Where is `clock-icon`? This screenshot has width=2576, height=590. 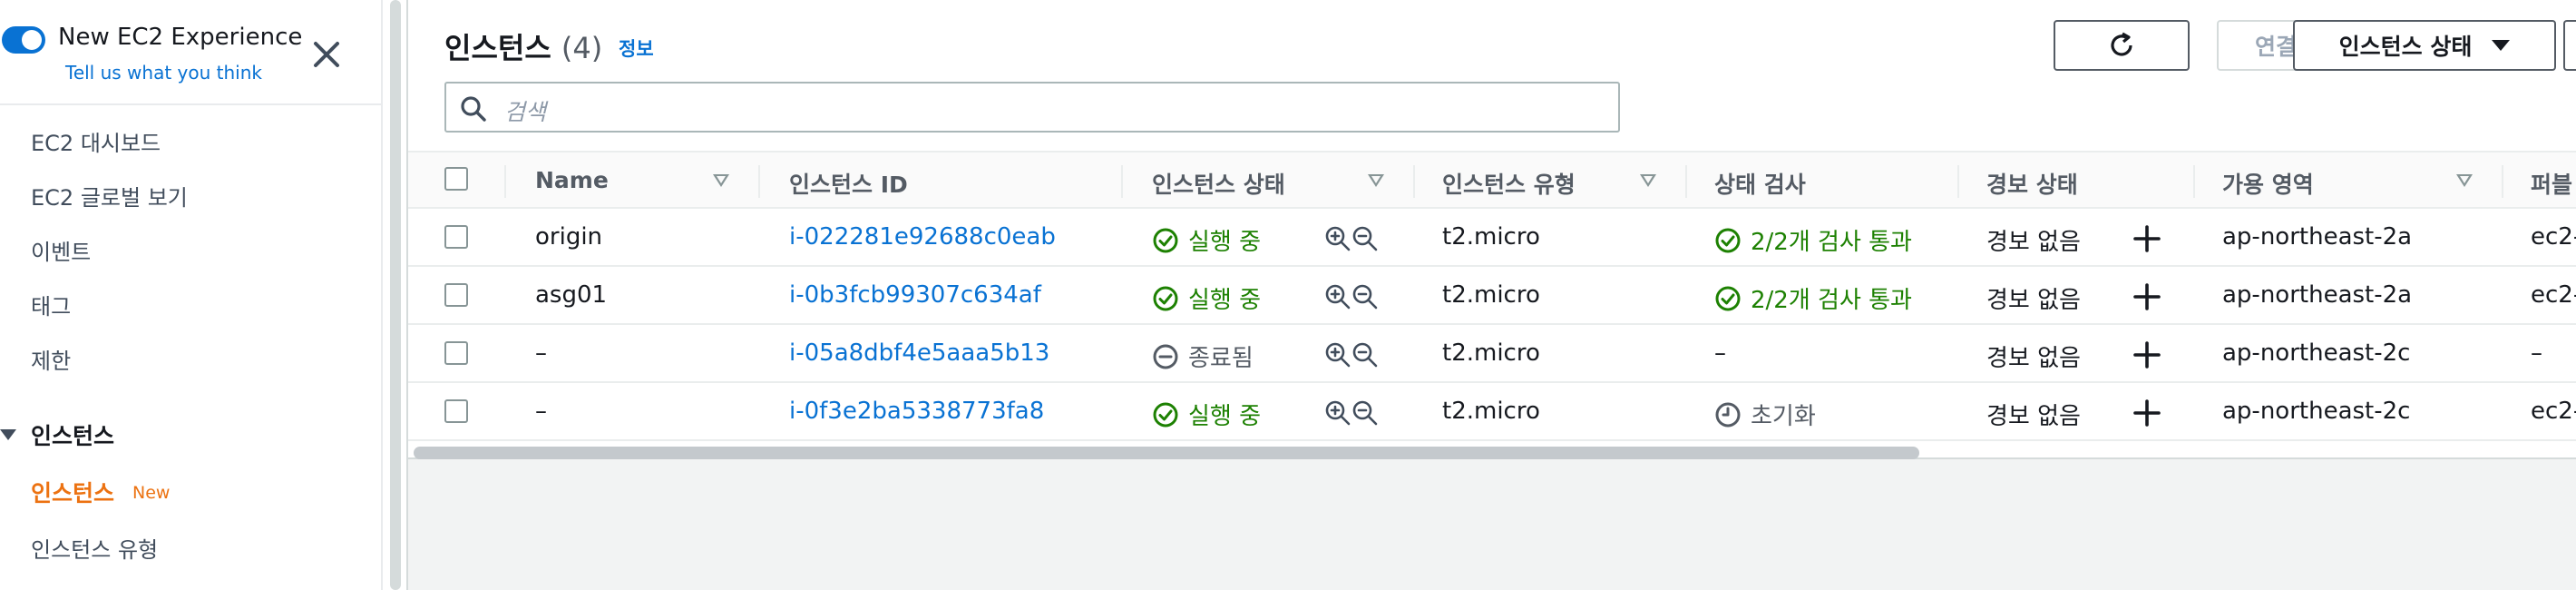
clock-icon is located at coordinates (1728, 414).